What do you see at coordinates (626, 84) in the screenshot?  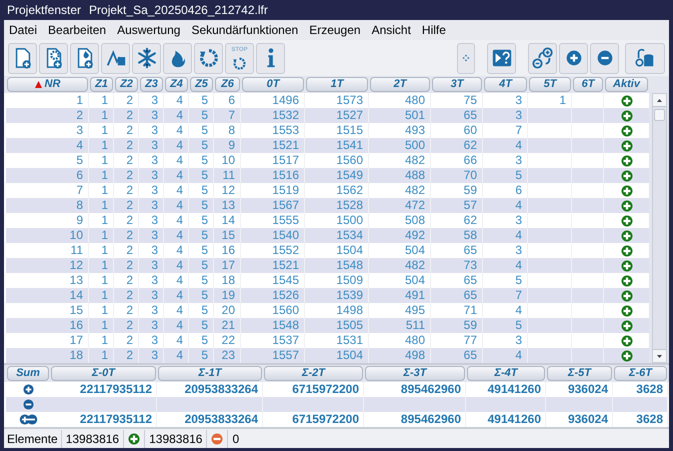 I see `column-header: Aktiv` at bounding box center [626, 84].